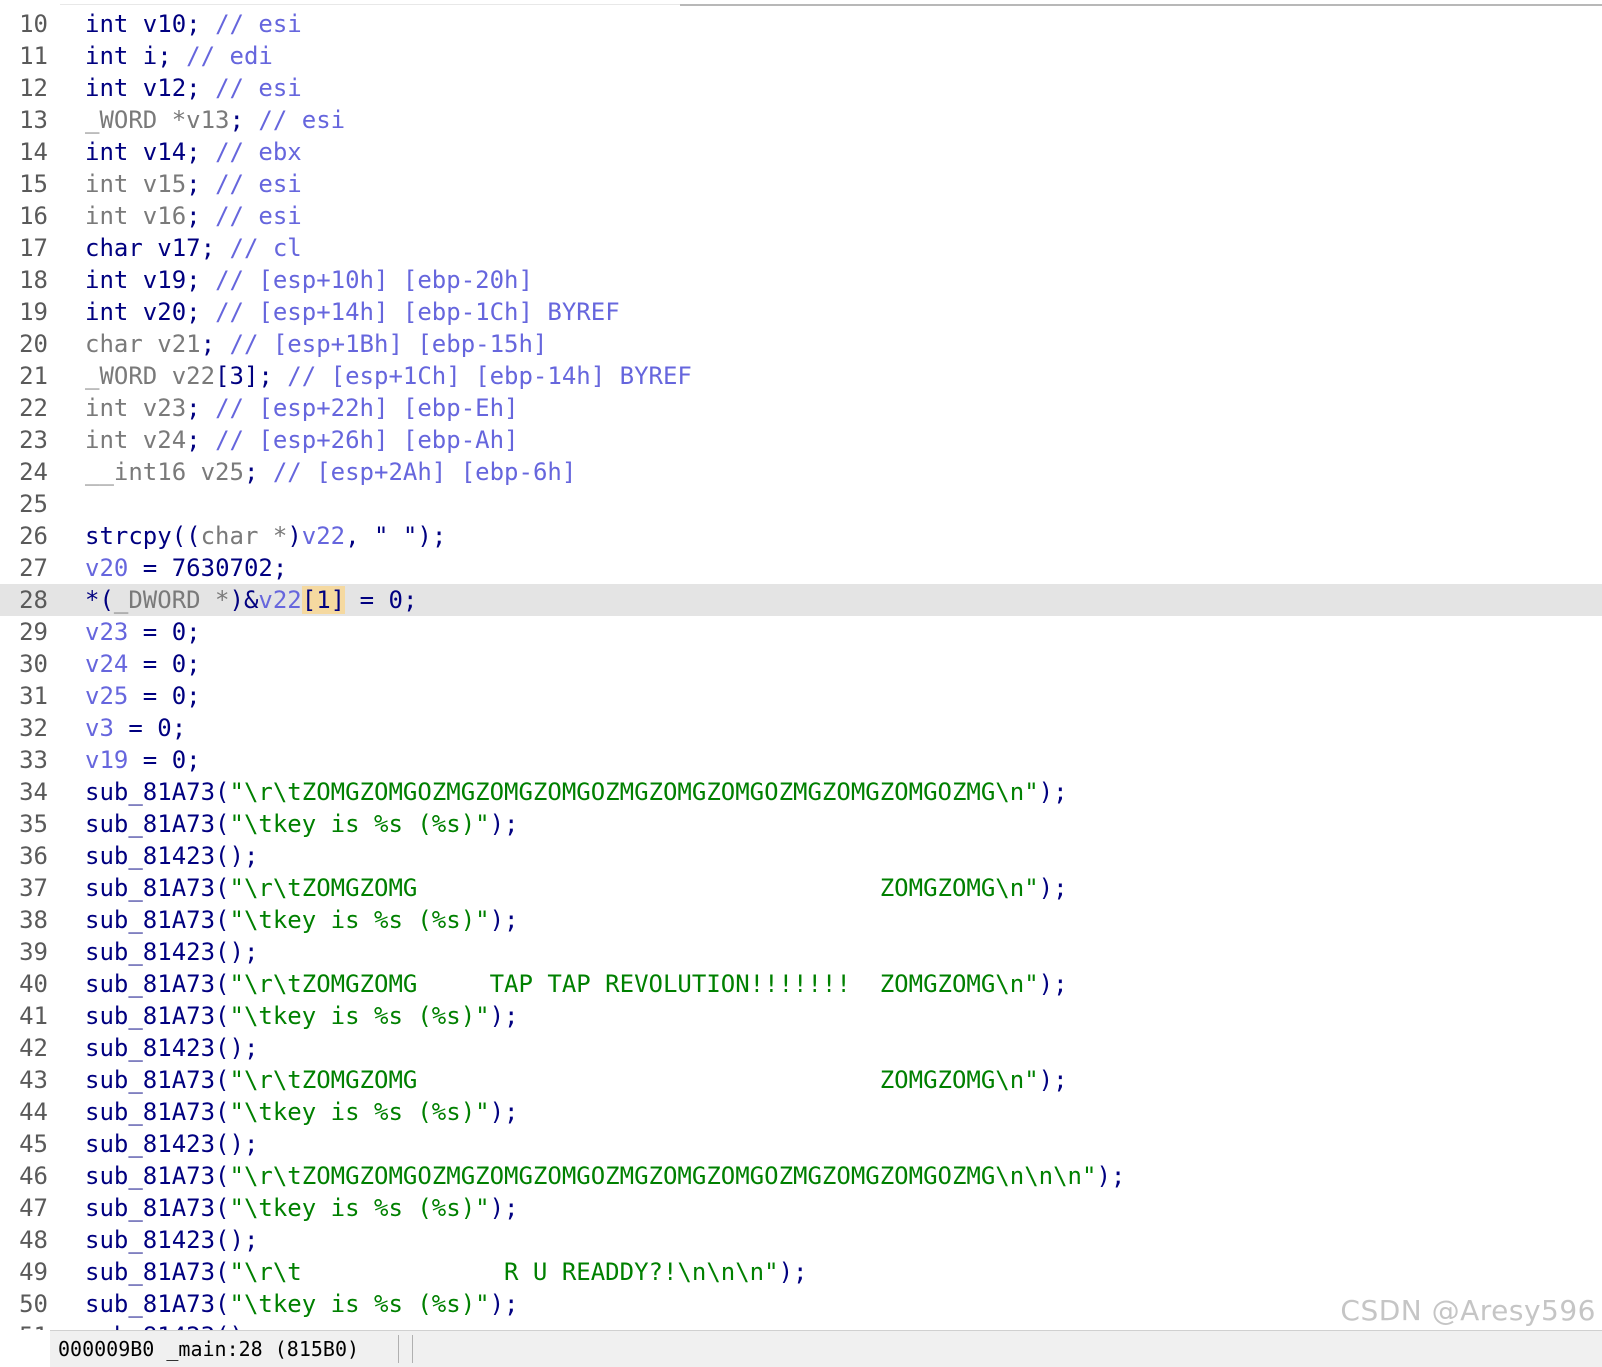 The height and width of the screenshot is (1367, 1602). I want to click on code-line: 38 sub_81A73("\tkey is %s (%s)");, so click(801, 920).